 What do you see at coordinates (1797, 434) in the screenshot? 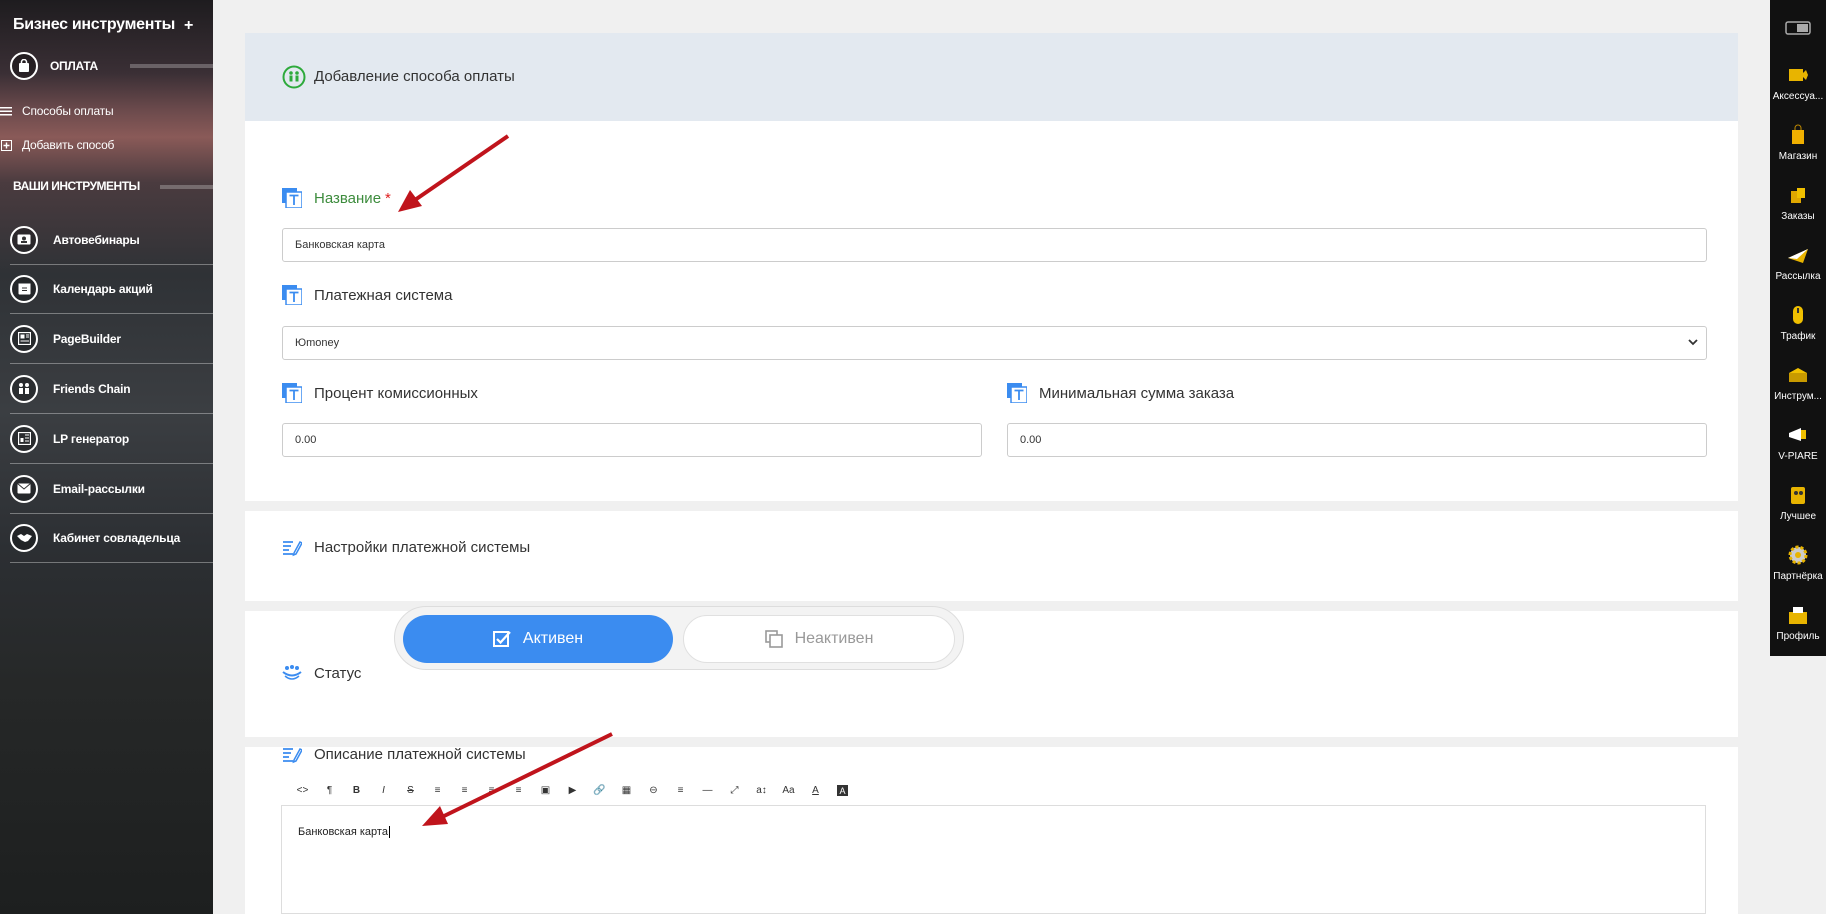
I see `megaphone-icon` at bounding box center [1797, 434].